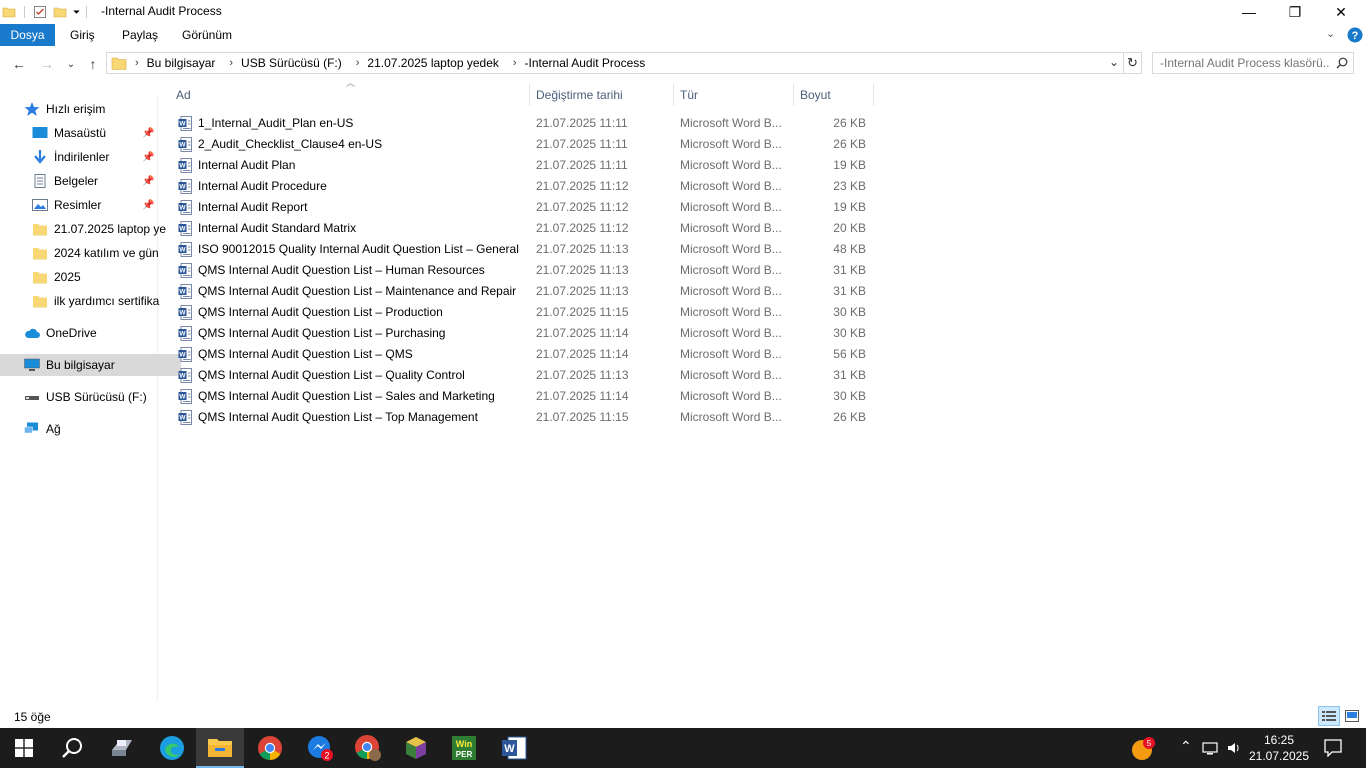  Describe the element at coordinates (140, 35) in the screenshot. I see `tab-paylas: Paylaş` at that location.